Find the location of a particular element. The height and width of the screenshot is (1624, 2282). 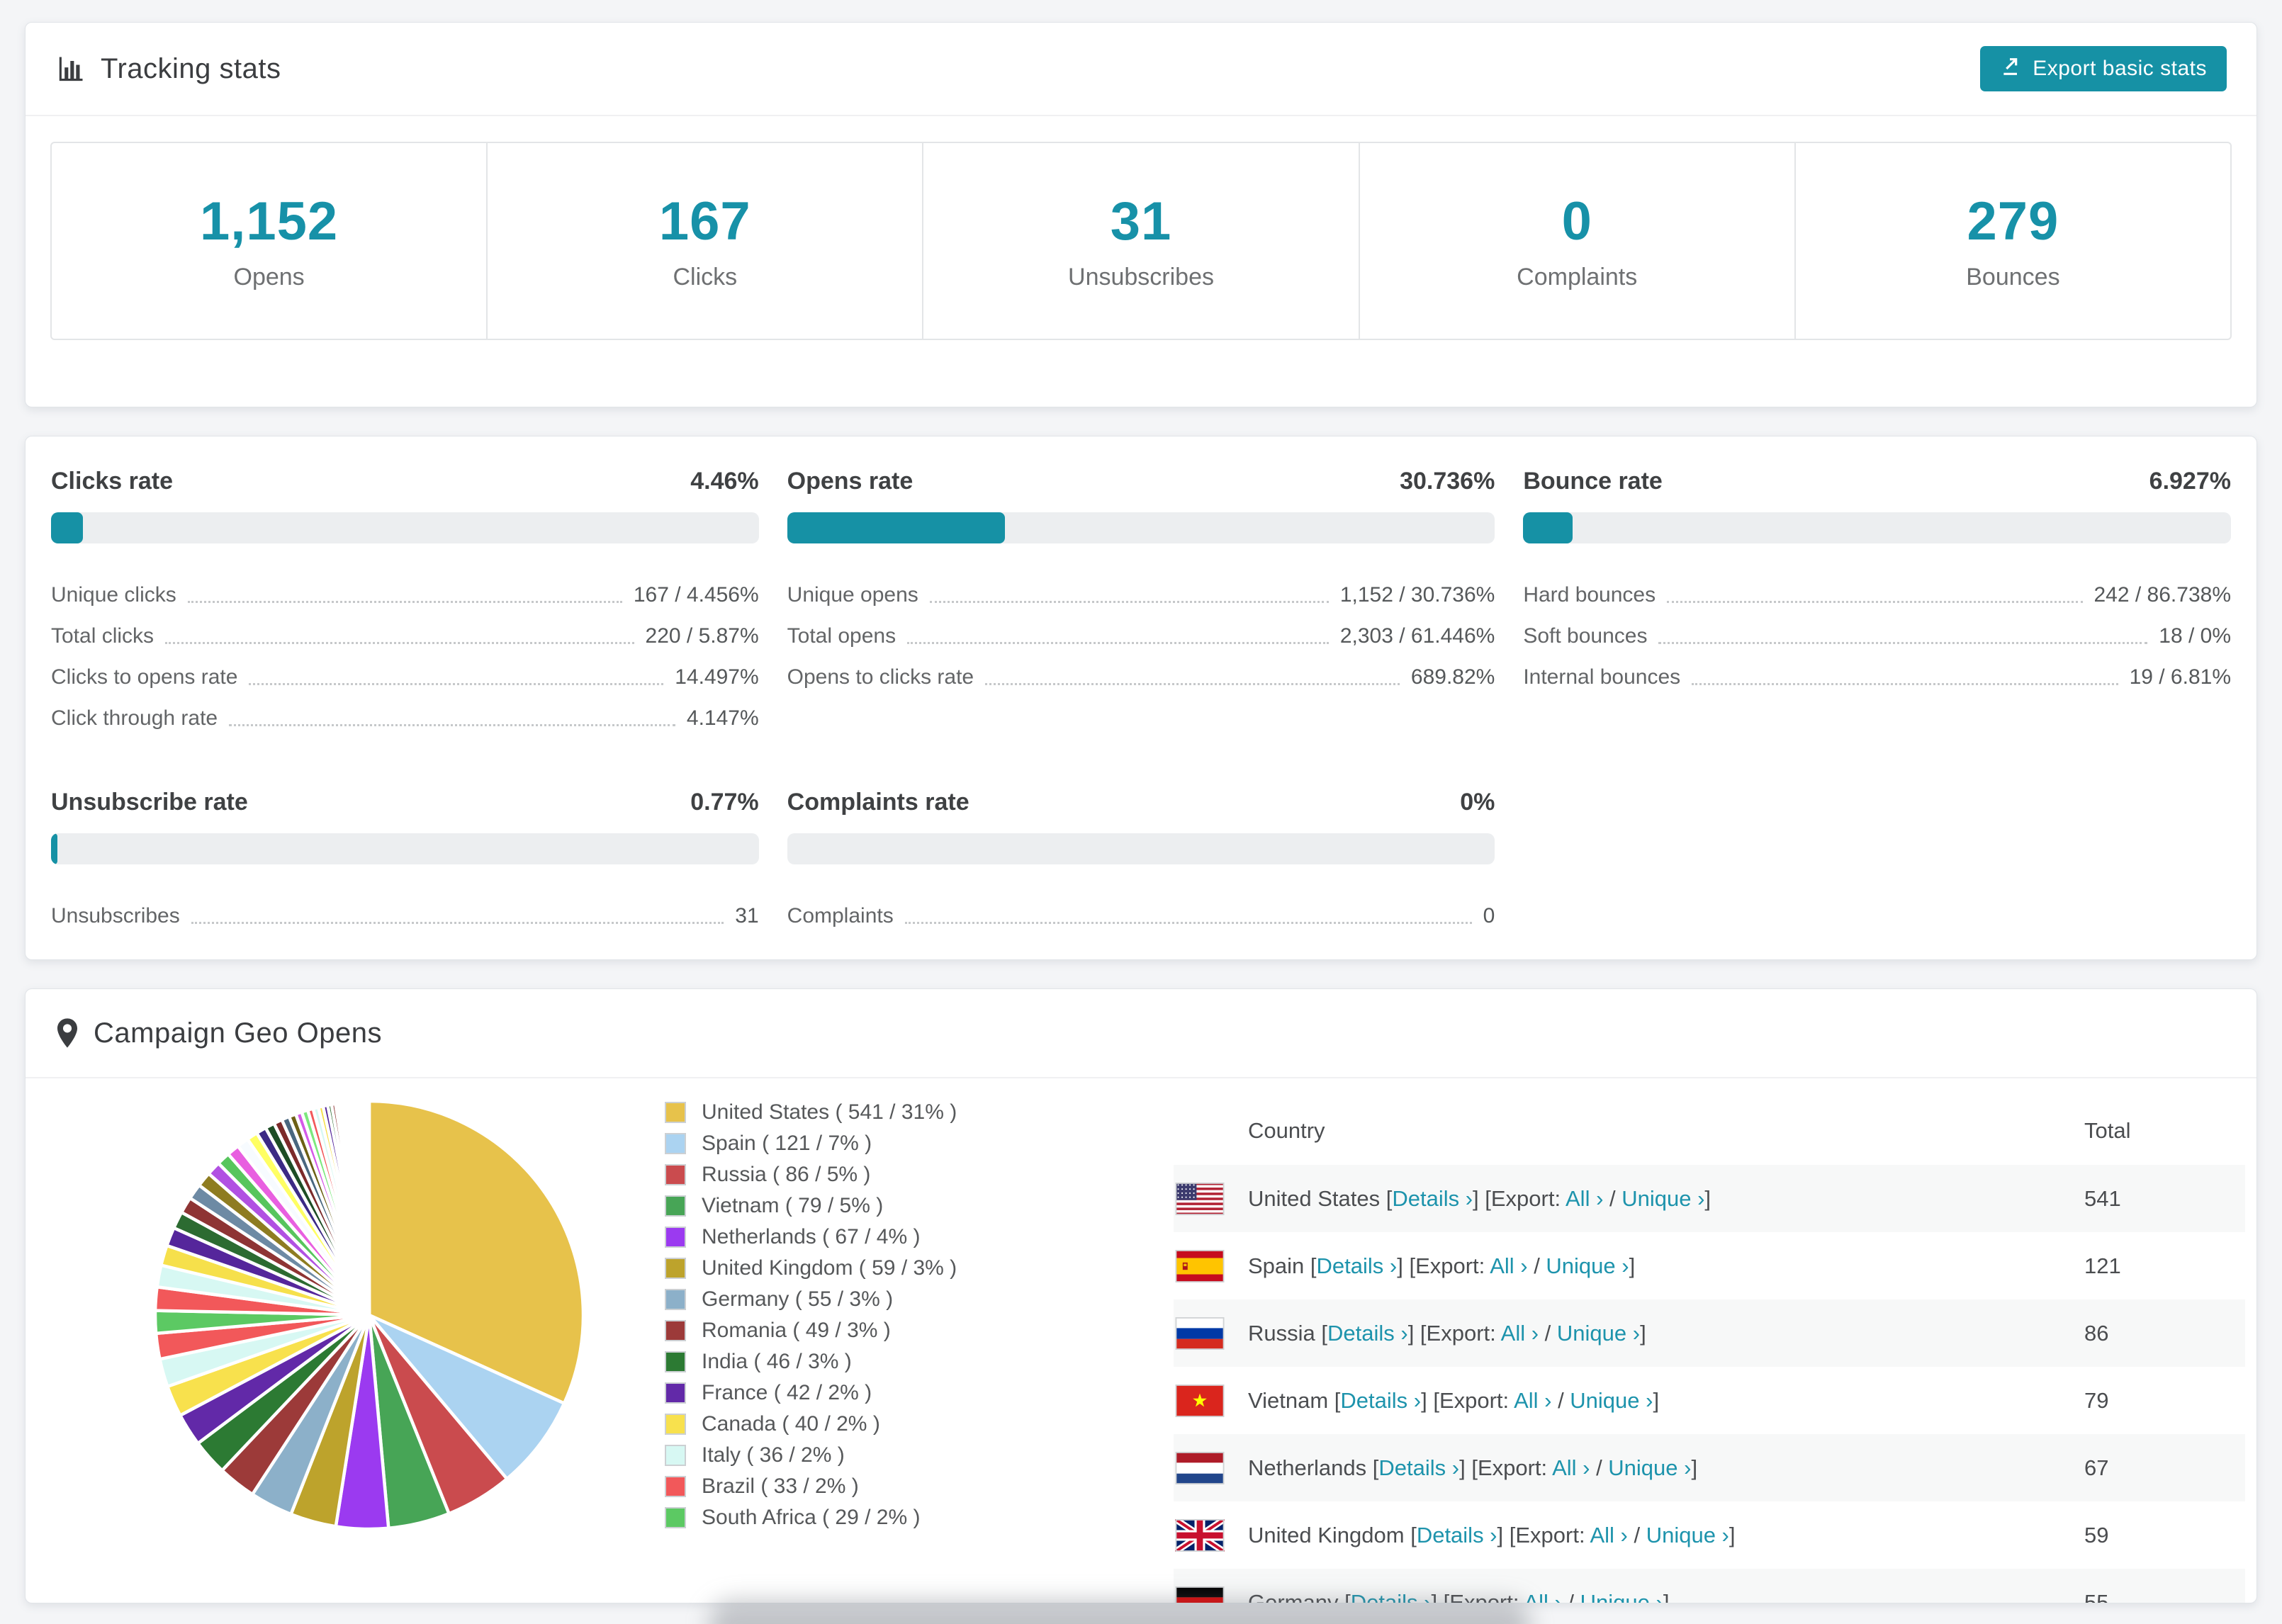

export-basic-stats-button: Export basic stats is located at coordinates (2104, 68).